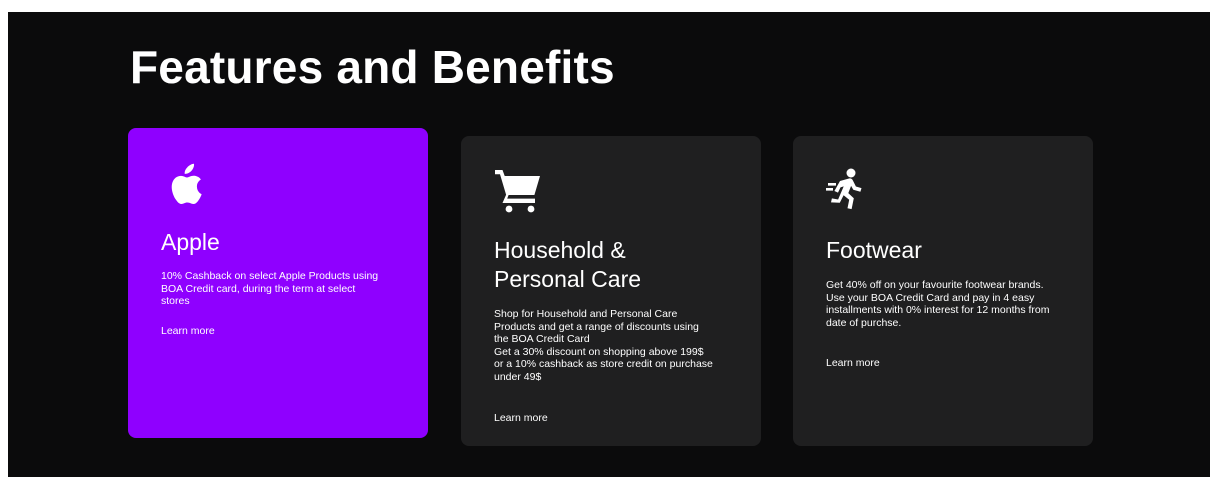  I want to click on learn-more-link-footwear: Learn more, so click(853, 363).